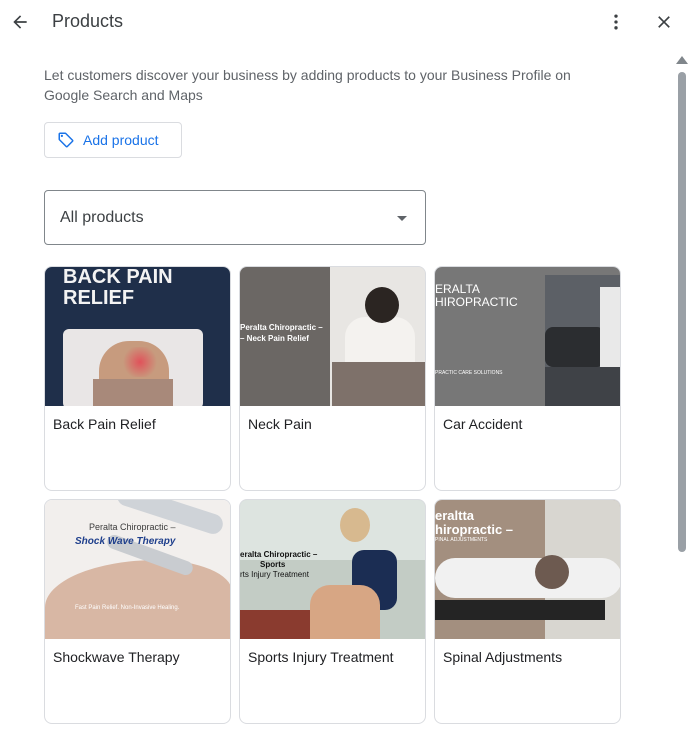 The image size is (689, 729). Describe the element at coordinates (461, 540) in the screenshot. I see `image-caption: PINAL ADJUSTMENTS` at that location.